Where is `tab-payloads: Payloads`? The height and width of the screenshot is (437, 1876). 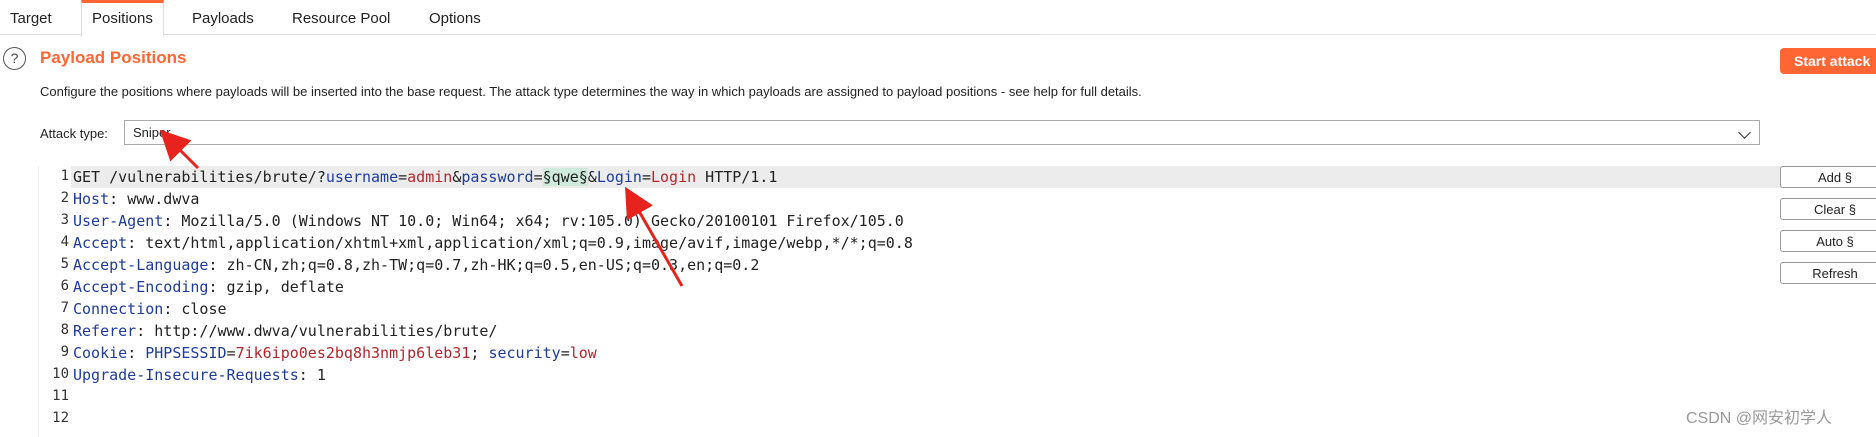
tab-payloads: Payloads is located at coordinates (223, 17).